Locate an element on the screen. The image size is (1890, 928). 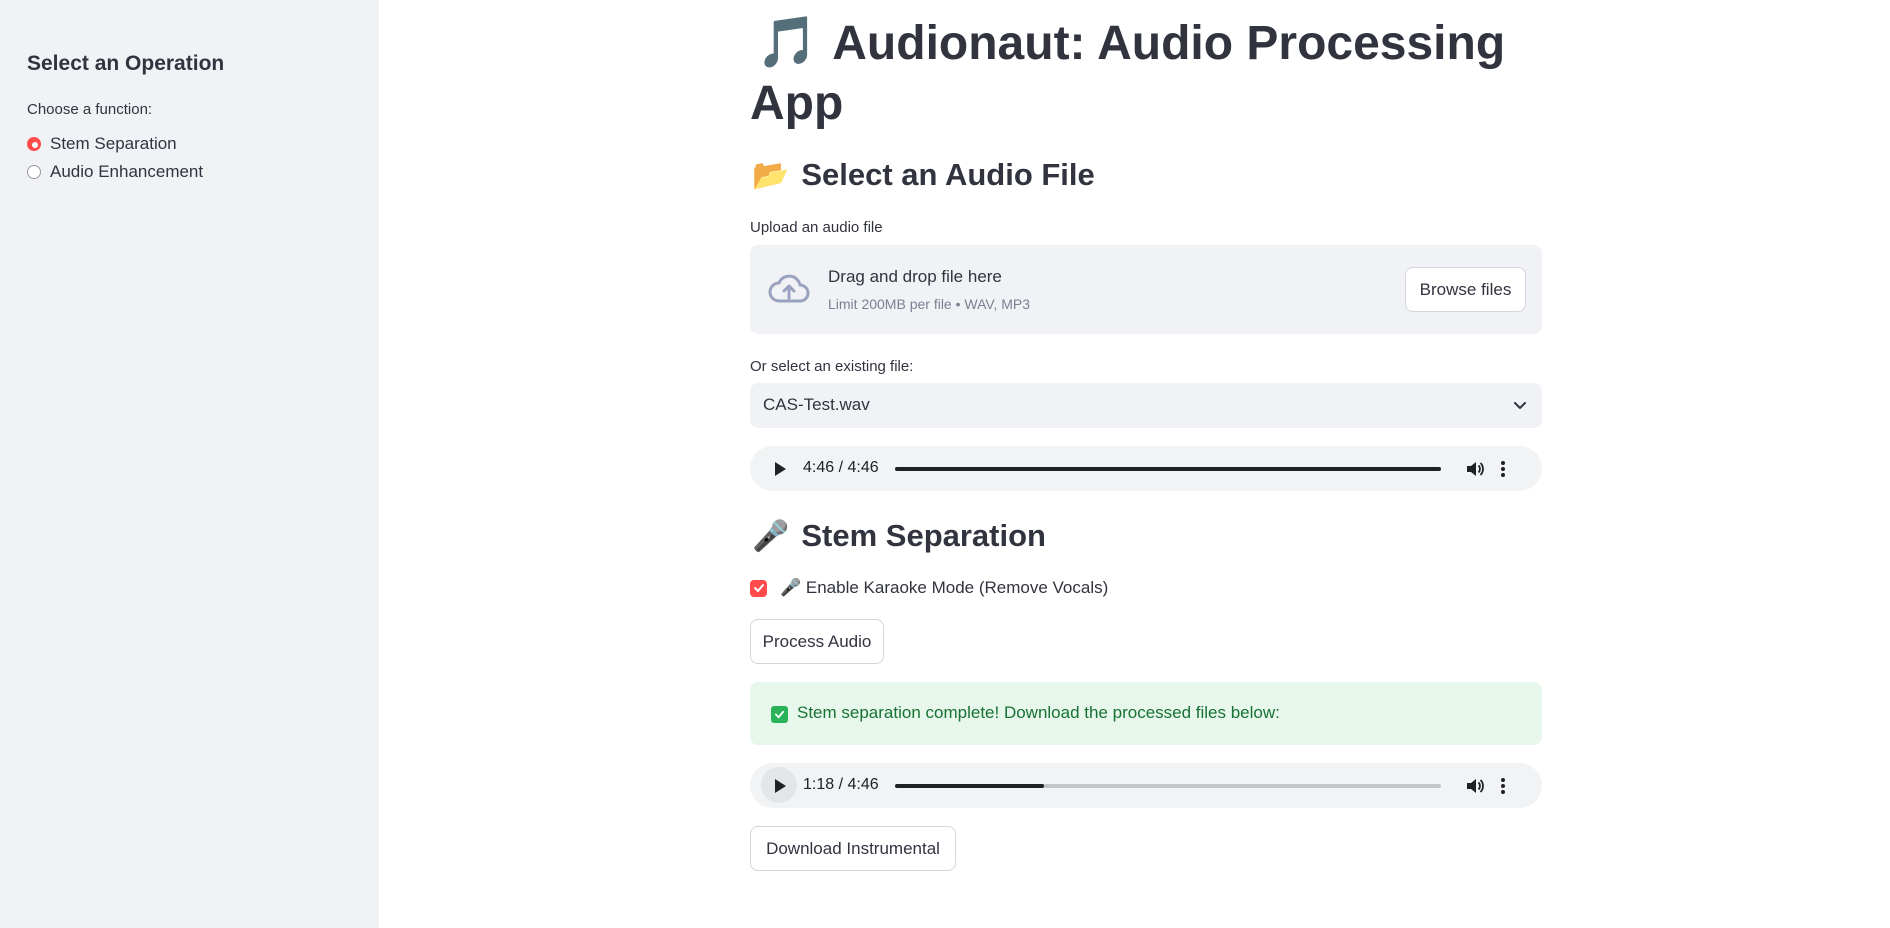
radio-selected-icon is located at coordinates (34, 144).